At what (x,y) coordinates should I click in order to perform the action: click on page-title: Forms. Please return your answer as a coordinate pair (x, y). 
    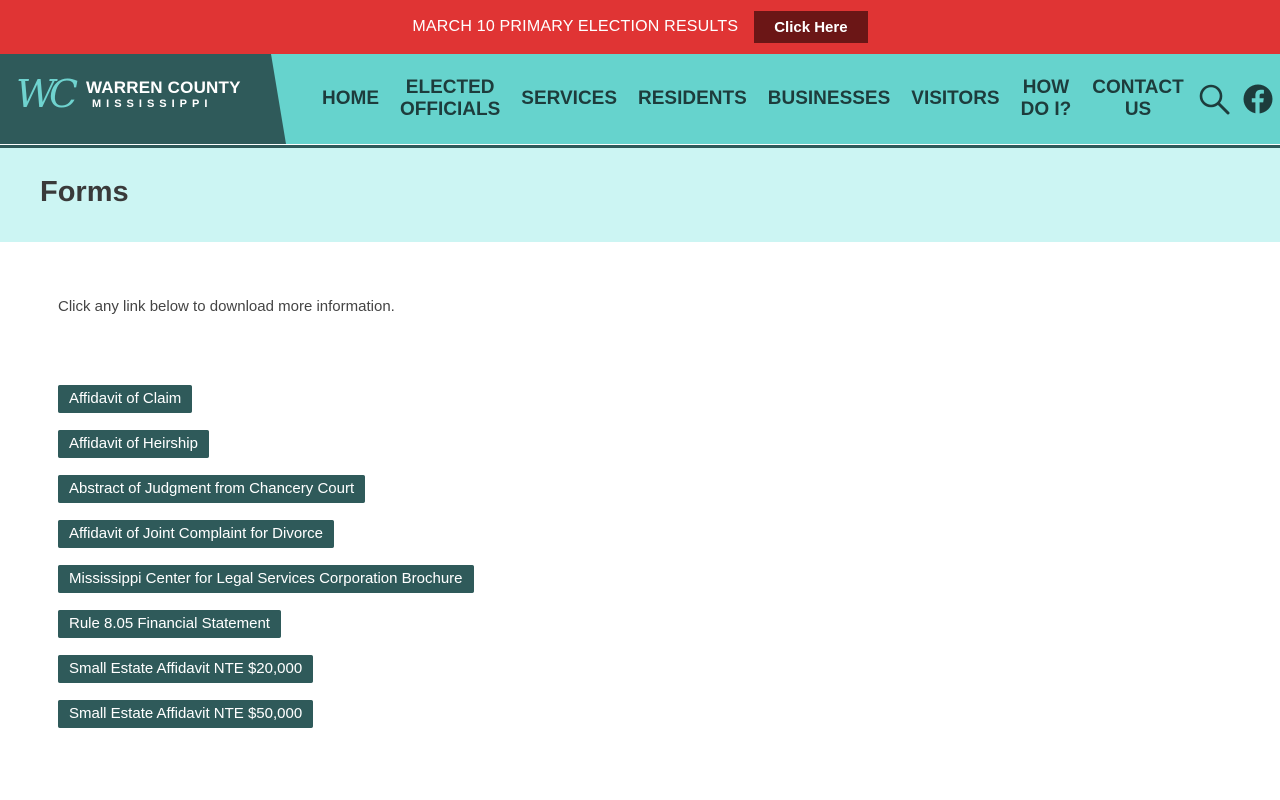
    Looking at the image, I should click on (84, 192).